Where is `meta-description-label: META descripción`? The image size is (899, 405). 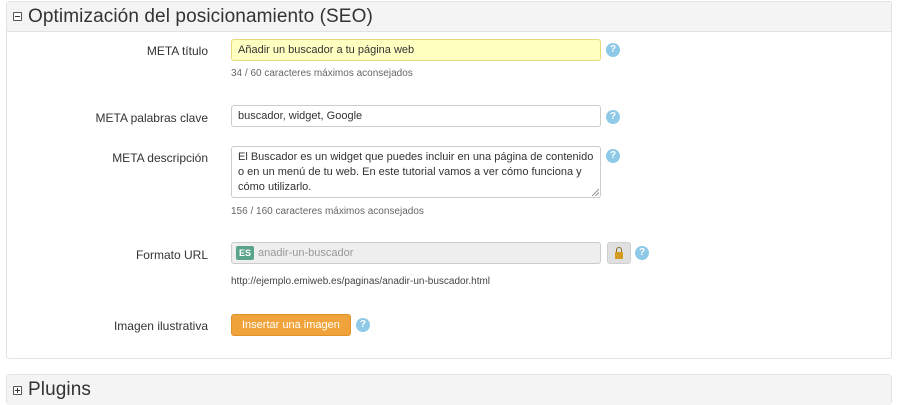
meta-description-label: META descripción is located at coordinates (160, 158).